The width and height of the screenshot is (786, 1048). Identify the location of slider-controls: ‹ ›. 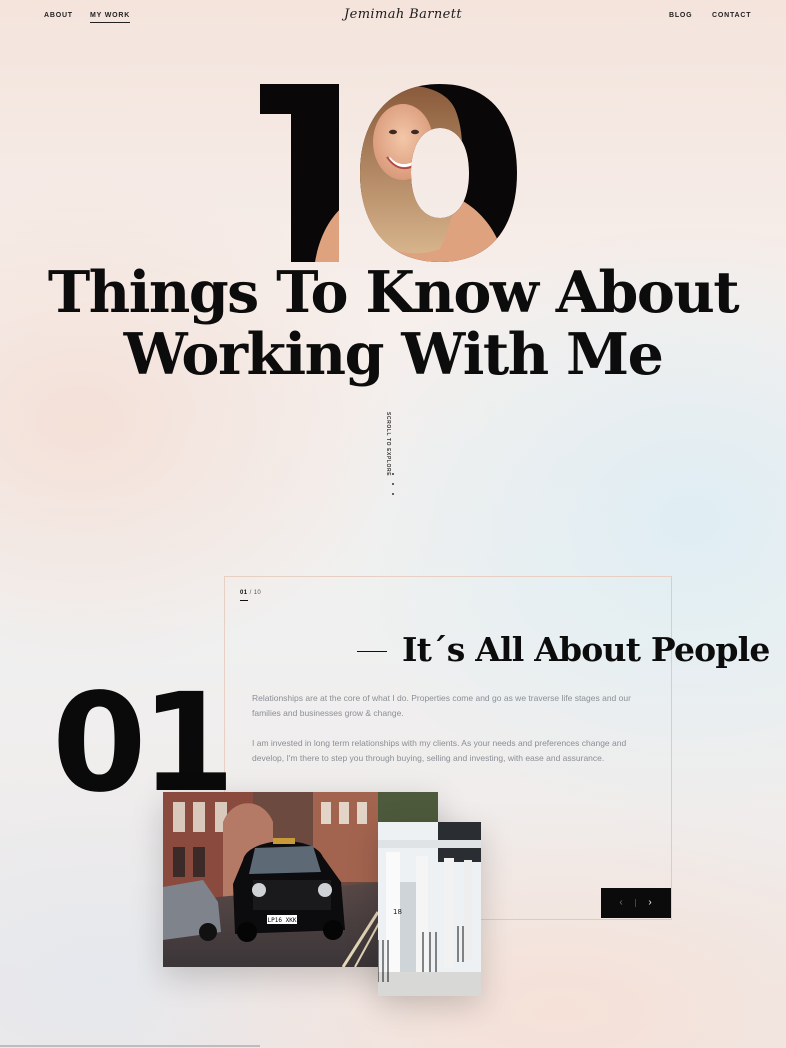
(636, 903).